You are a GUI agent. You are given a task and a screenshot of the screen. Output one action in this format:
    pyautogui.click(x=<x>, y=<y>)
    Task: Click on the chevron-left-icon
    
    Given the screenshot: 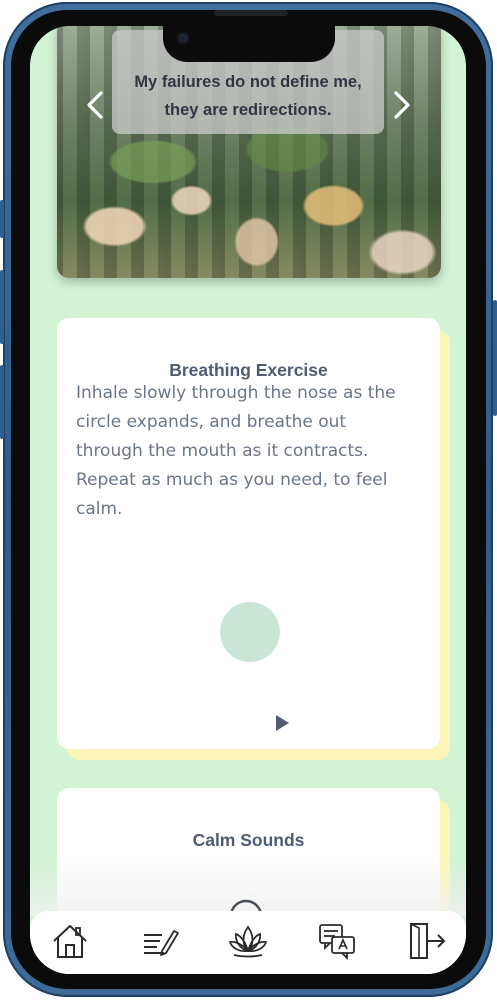 What is the action you would take?
    pyautogui.click(x=95, y=105)
    